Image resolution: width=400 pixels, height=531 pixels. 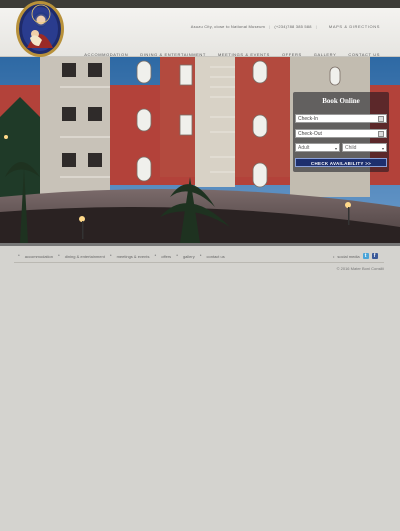 I want to click on footer-divider, so click(x=199, y=262).